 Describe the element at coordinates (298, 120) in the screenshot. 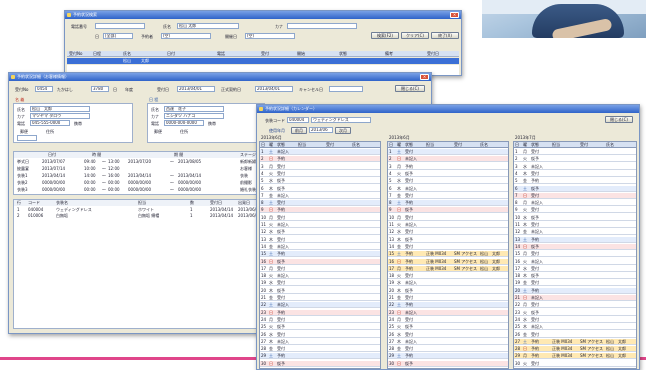

I see `item-code-field: 040004` at that location.